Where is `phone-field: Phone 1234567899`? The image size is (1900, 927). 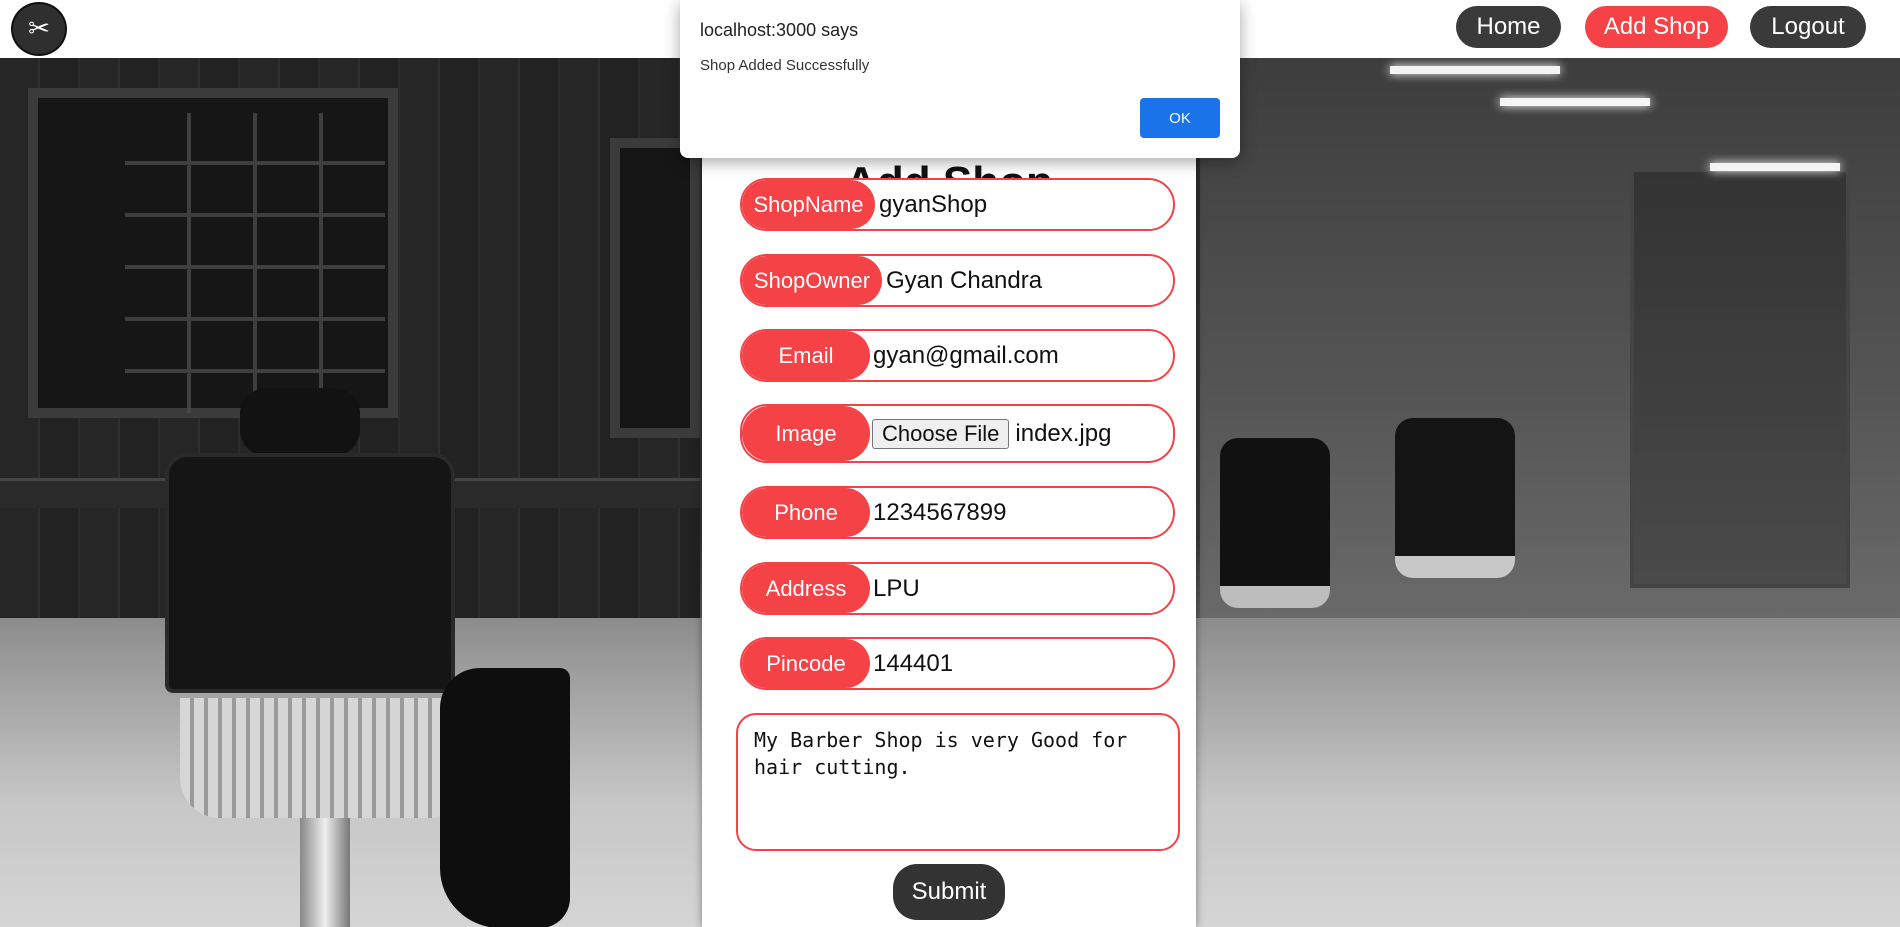
phone-field: Phone 1234567899 is located at coordinates (957, 512).